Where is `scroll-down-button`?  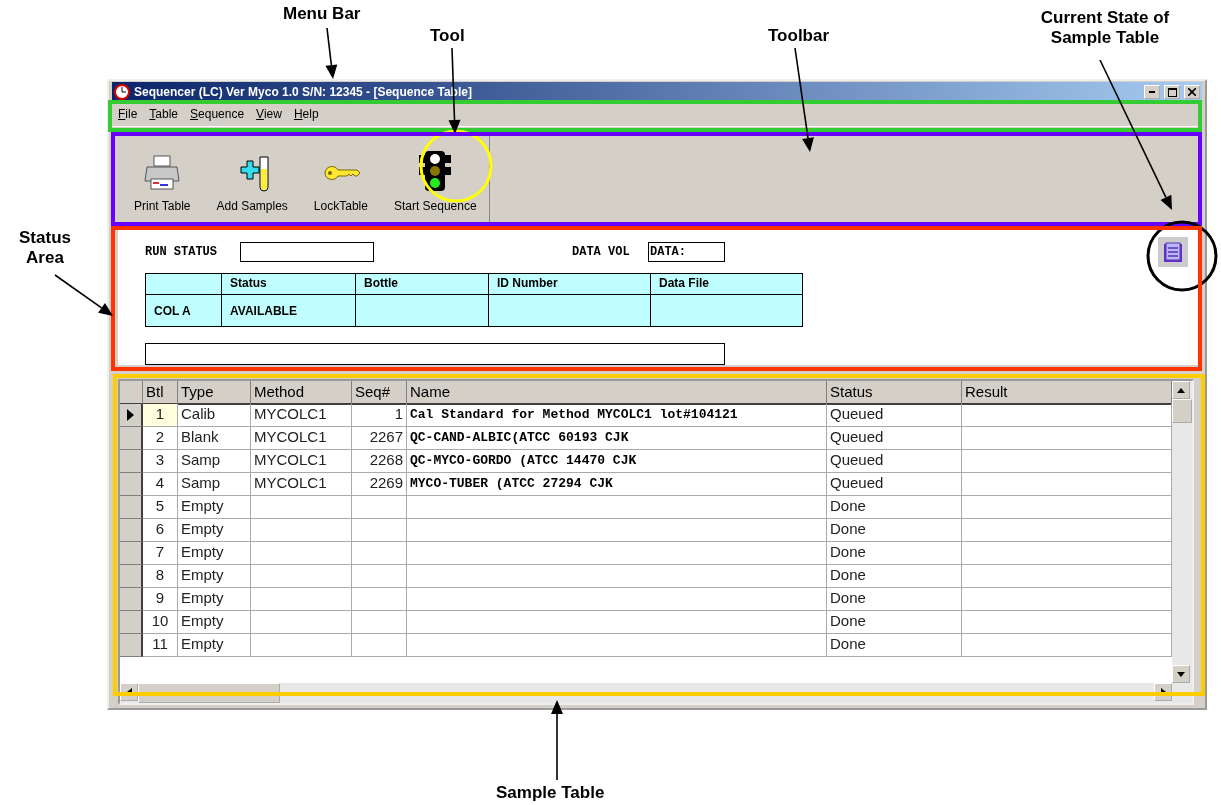
scroll-down-button is located at coordinates (1181, 674).